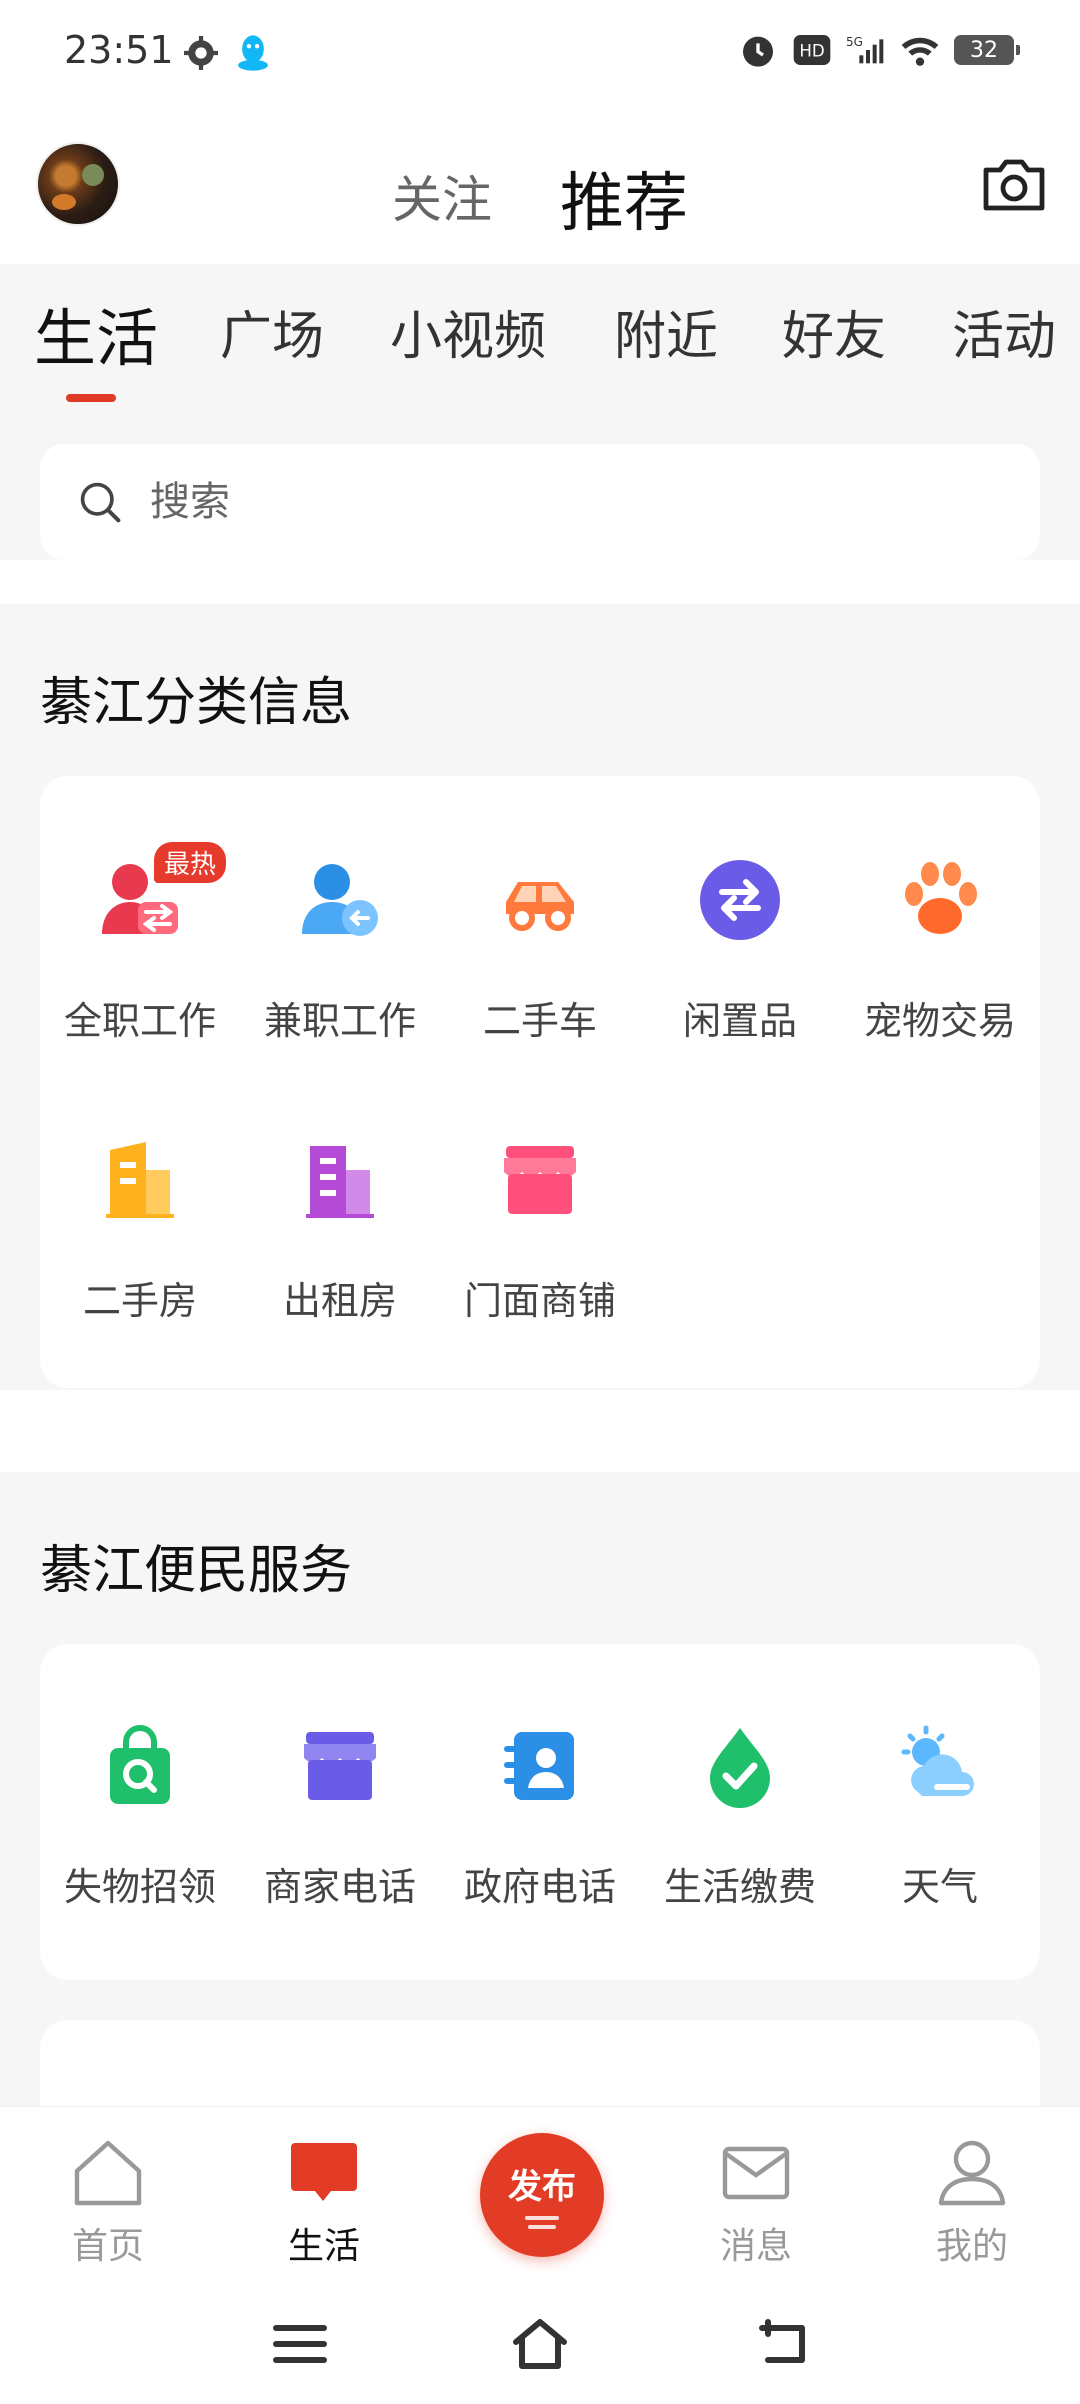 This screenshot has width=1080, height=2404. Describe the element at coordinates (339, 1301) in the screenshot. I see `grid-item-label: 出租房` at that location.